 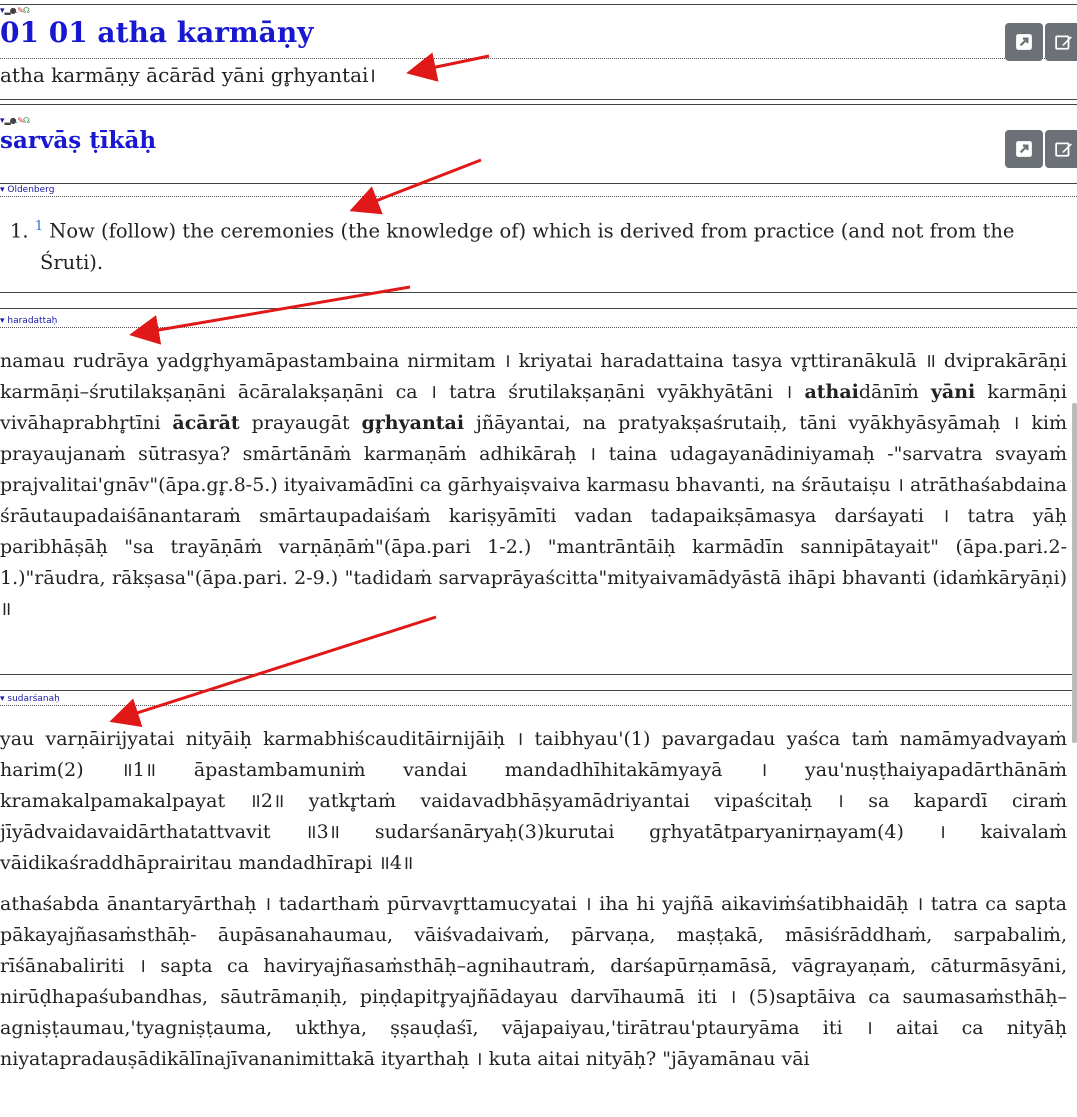 I want to click on bold-term: ācārāt, so click(x=206, y=423).